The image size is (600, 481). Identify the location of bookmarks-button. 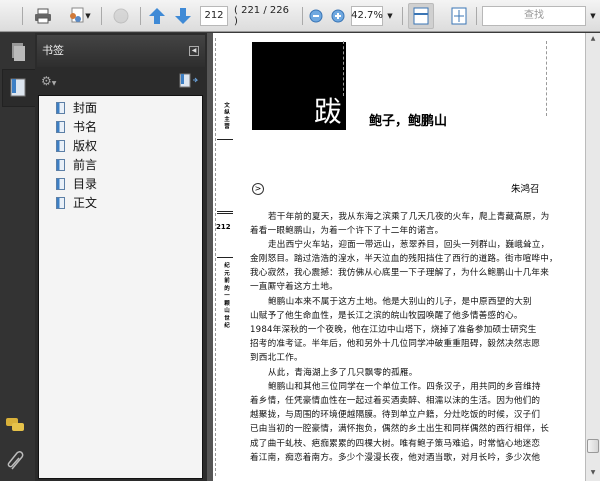
(19, 88).